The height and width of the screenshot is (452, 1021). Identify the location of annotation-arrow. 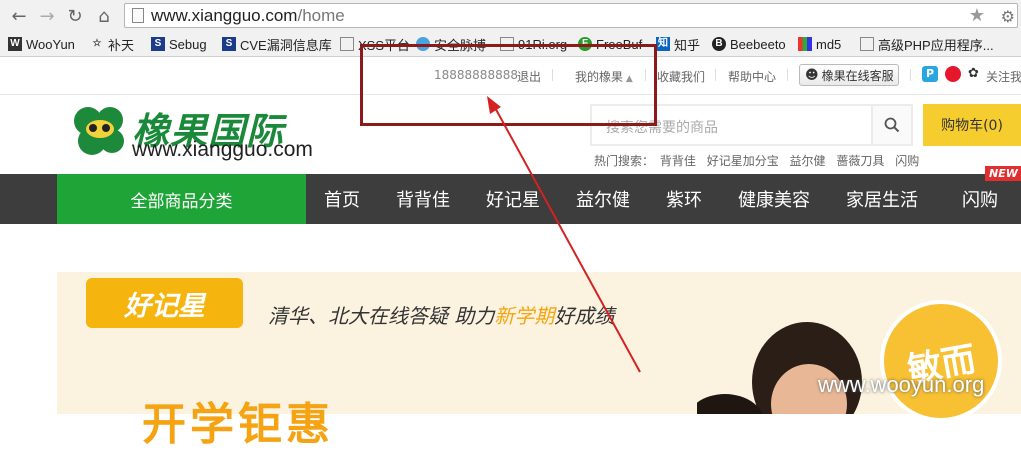
(564, 234).